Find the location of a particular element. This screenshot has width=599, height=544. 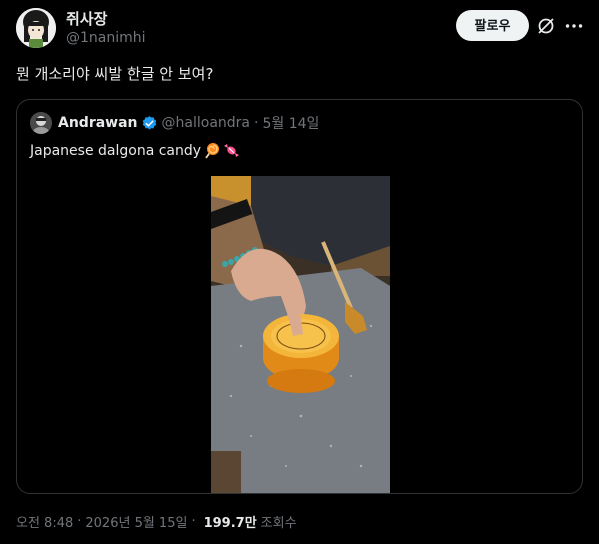

tweet-text: 뭔 개소리야 씨발 한글 안 보여? is located at coordinates (115, 74).